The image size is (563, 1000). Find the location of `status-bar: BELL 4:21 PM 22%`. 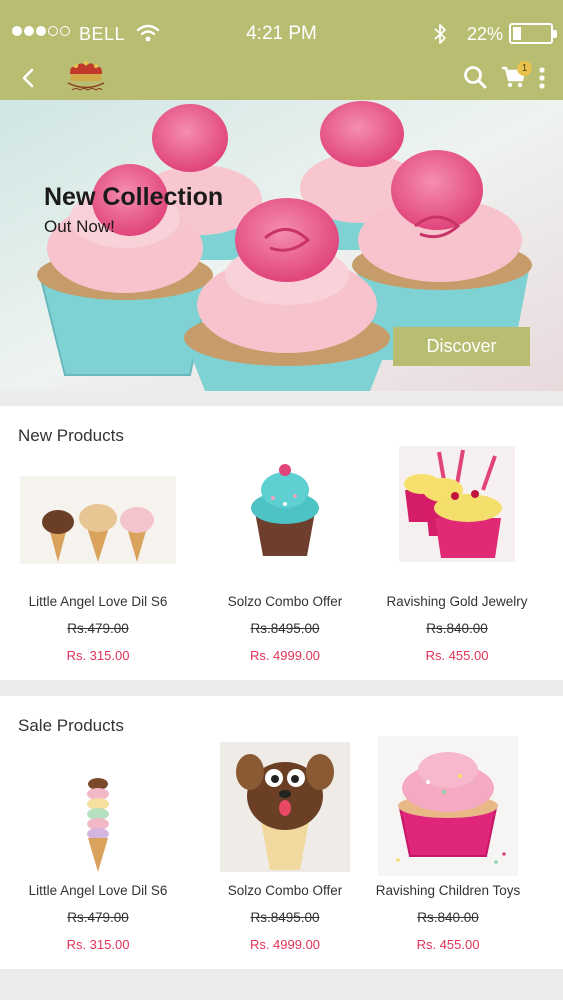

status-bar: BELL 4:21 PM 22% is located at coordinates (281, 32).